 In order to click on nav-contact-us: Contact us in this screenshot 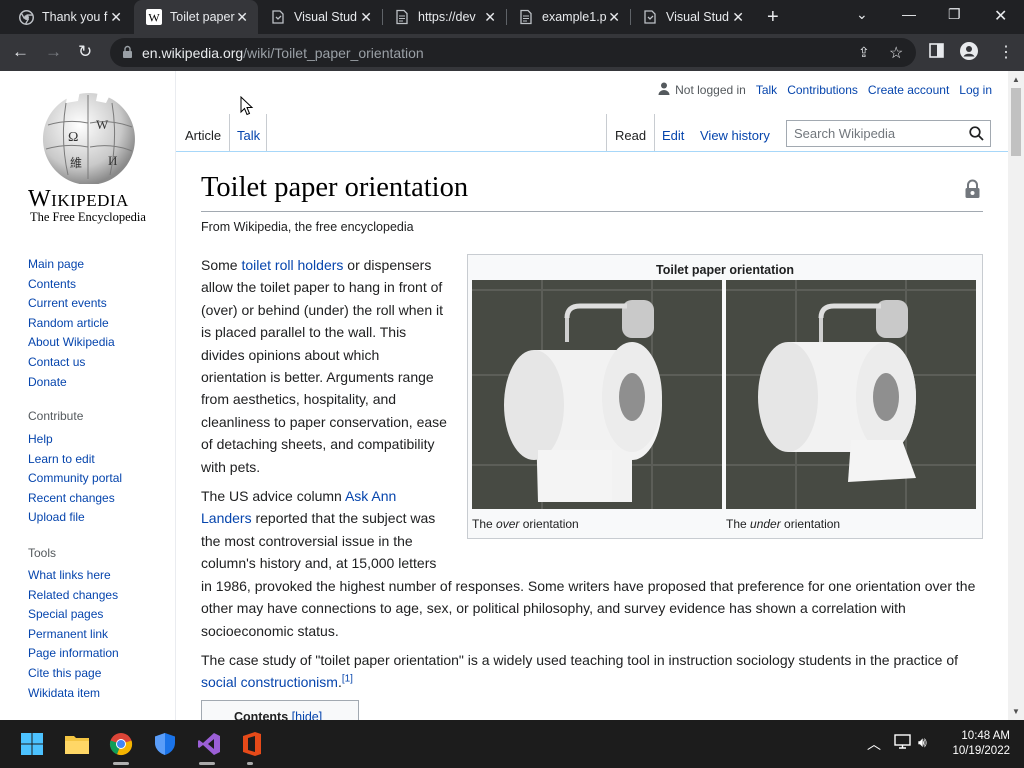, I will do `click(71, 363)`.